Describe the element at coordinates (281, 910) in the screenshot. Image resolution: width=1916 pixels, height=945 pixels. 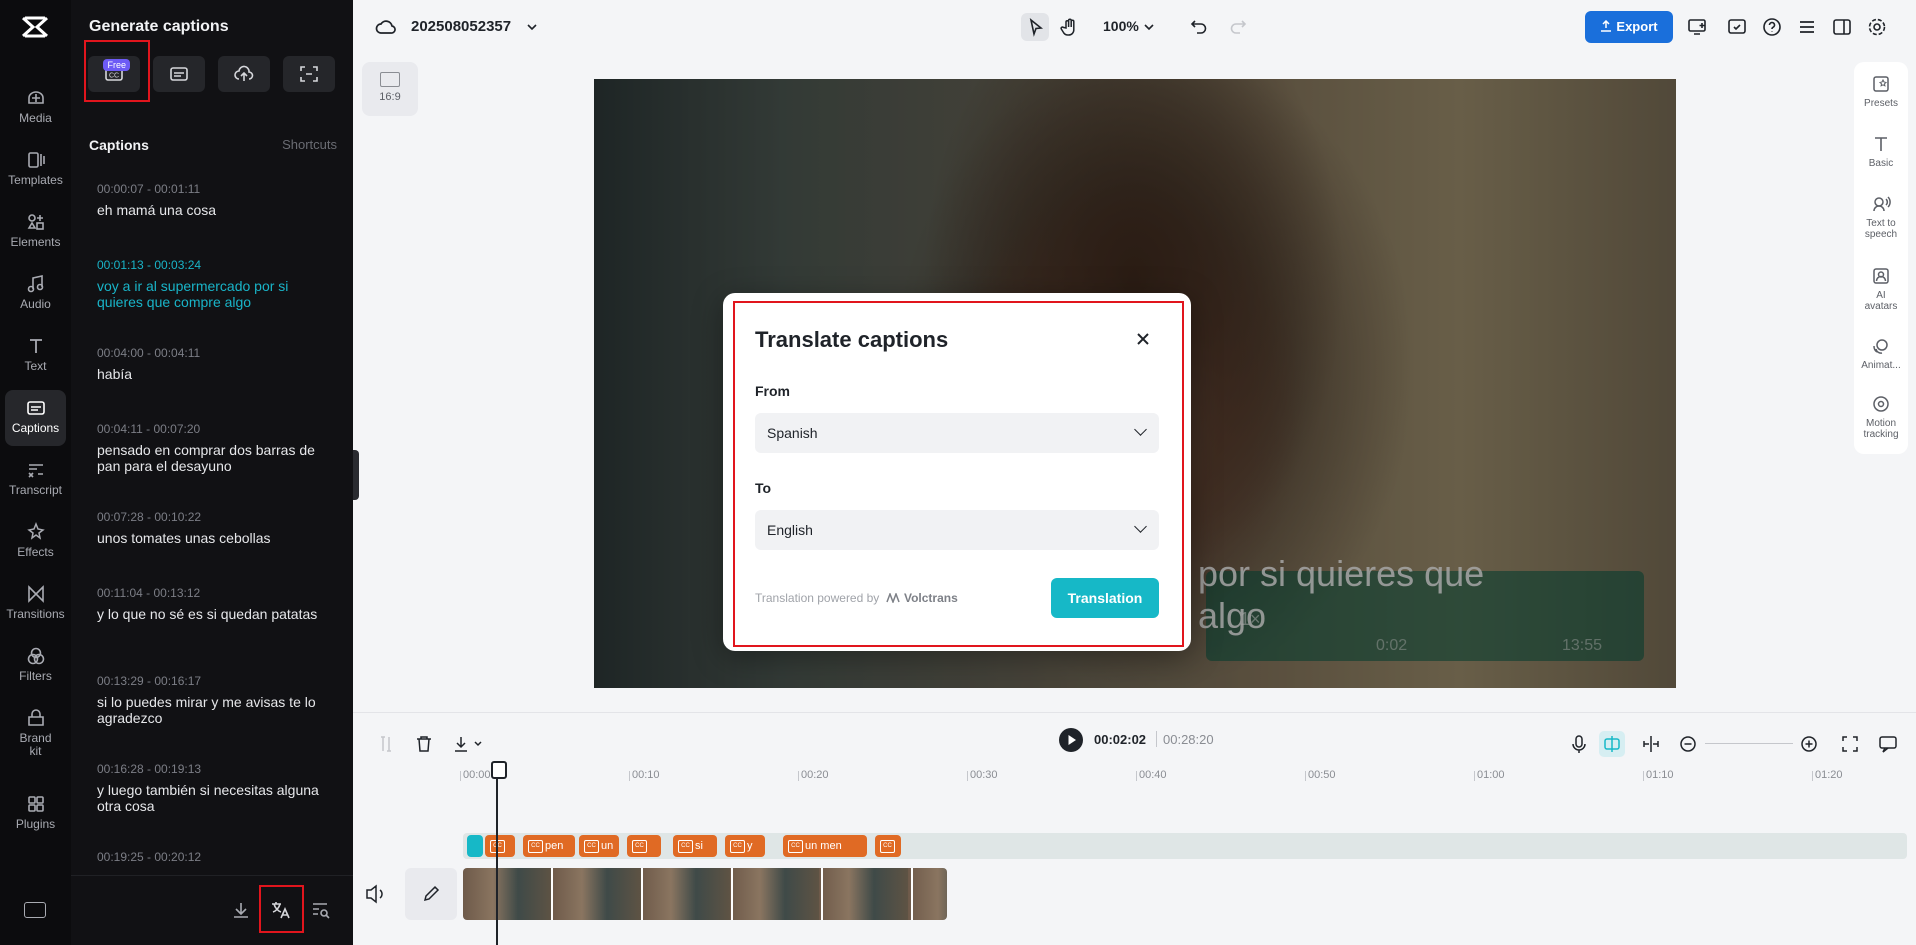
I see `translate-icon` at that location.